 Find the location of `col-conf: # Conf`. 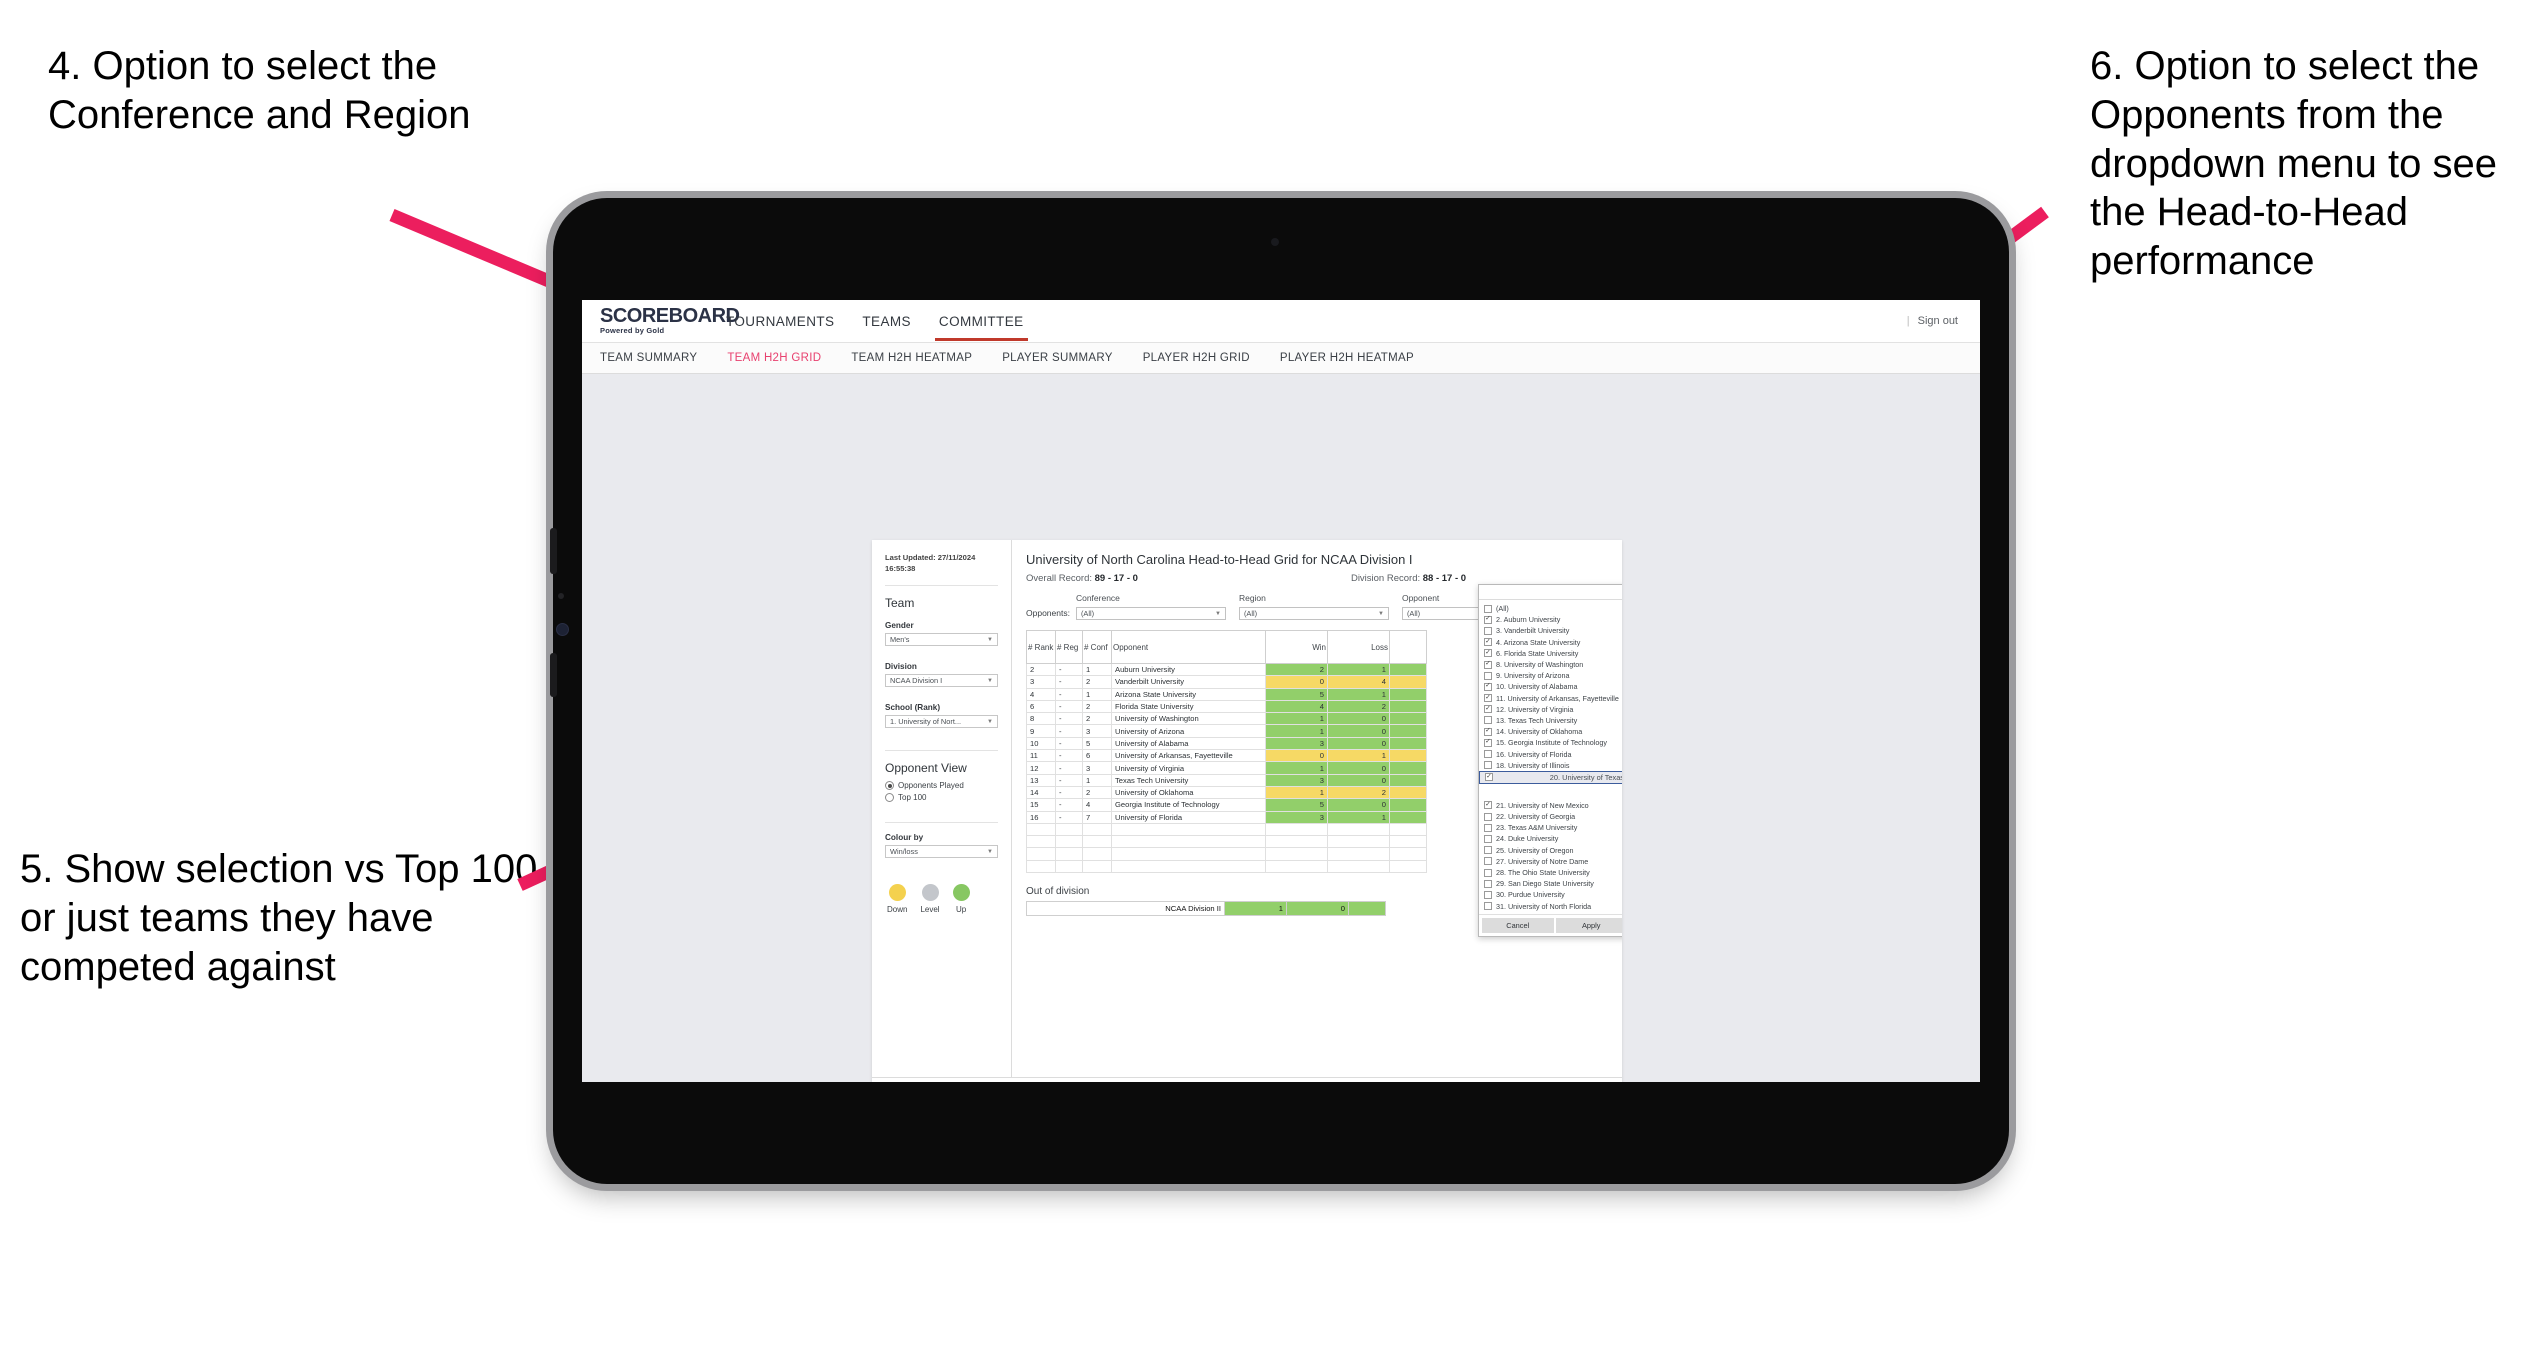

col-conf: # Conf is located at coordinates (1097, 647).